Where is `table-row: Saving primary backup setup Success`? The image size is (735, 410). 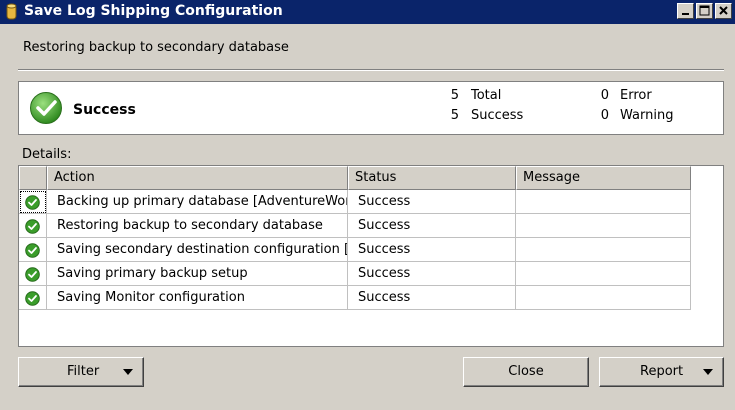
table-row: Saving primary backup setup Success is located at coordinates (355, 274).